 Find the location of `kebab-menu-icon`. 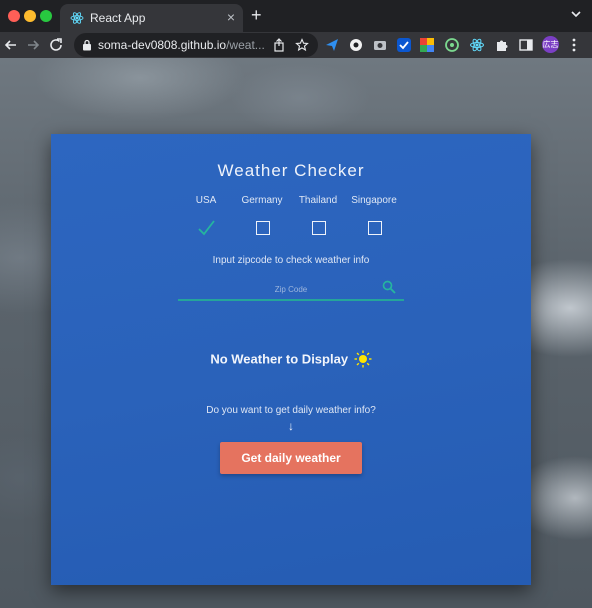

kebab-menu-icon is located at coordinates (574, 45).